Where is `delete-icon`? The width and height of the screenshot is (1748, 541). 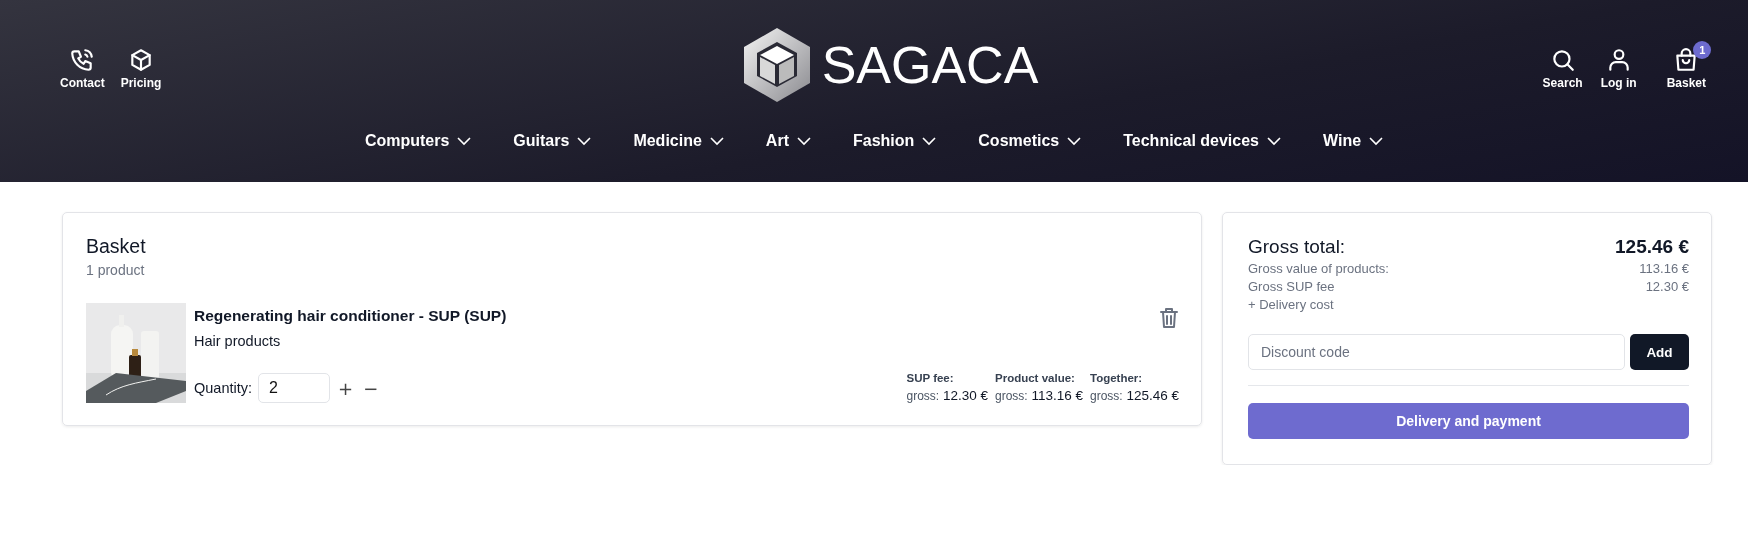
delete-icon is located at coordinates (1169, 318).